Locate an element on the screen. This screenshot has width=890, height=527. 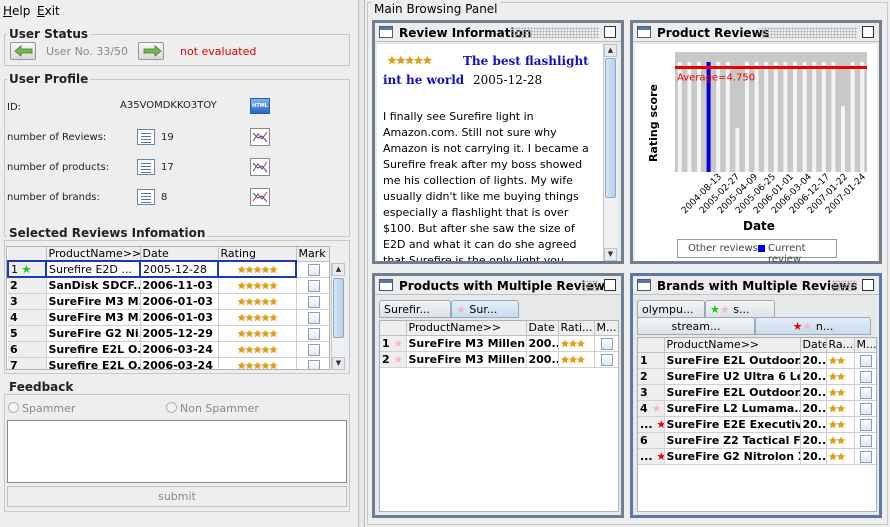
table-row: 4 SureFire M3 M... 2006-01-03 ★★★★★ is located at coordinates (168, 317).